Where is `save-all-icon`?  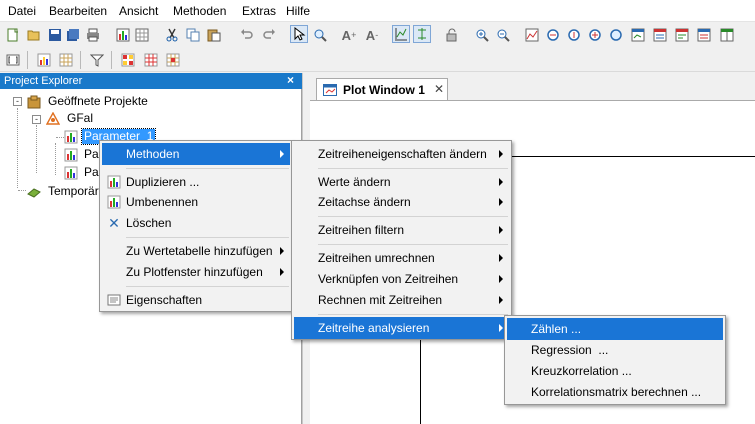 save-all-icon is located at coordinates (73, 35).